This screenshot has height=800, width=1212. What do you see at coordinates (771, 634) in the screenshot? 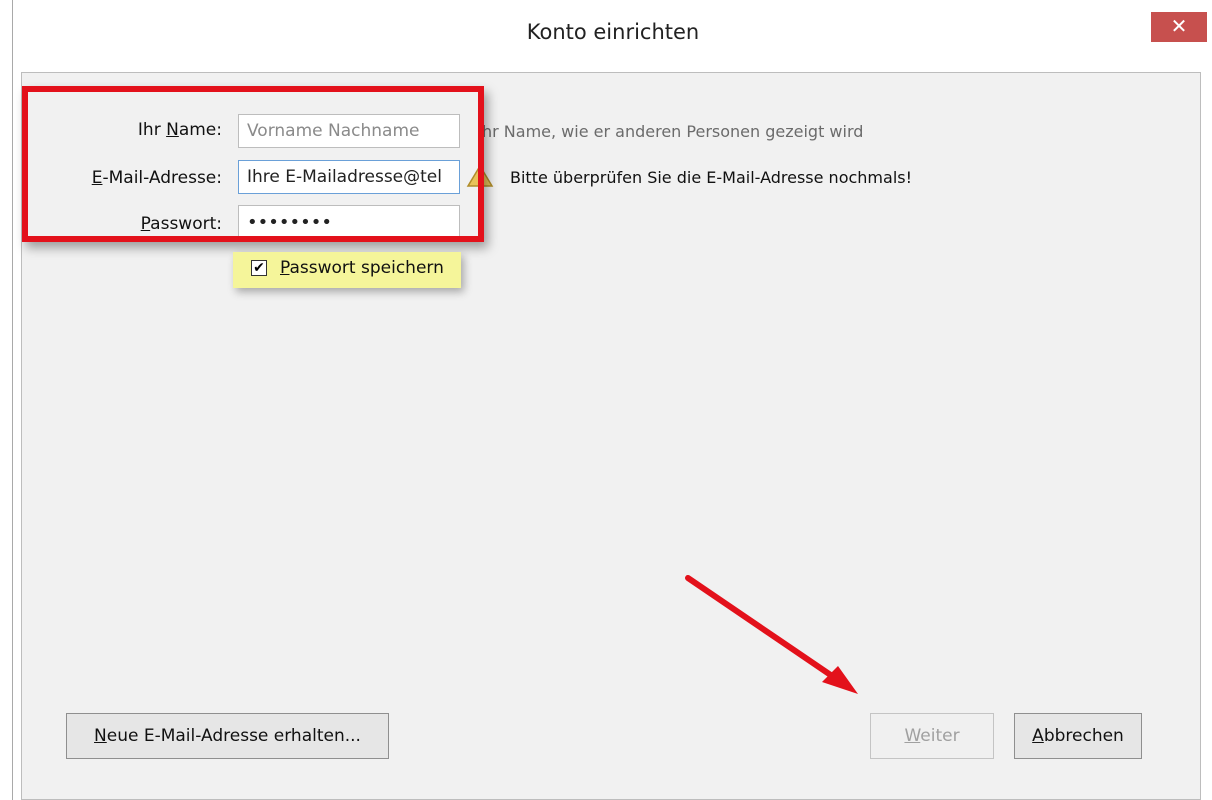
I see `arrow-annotation` at bounding box center [771, 634].